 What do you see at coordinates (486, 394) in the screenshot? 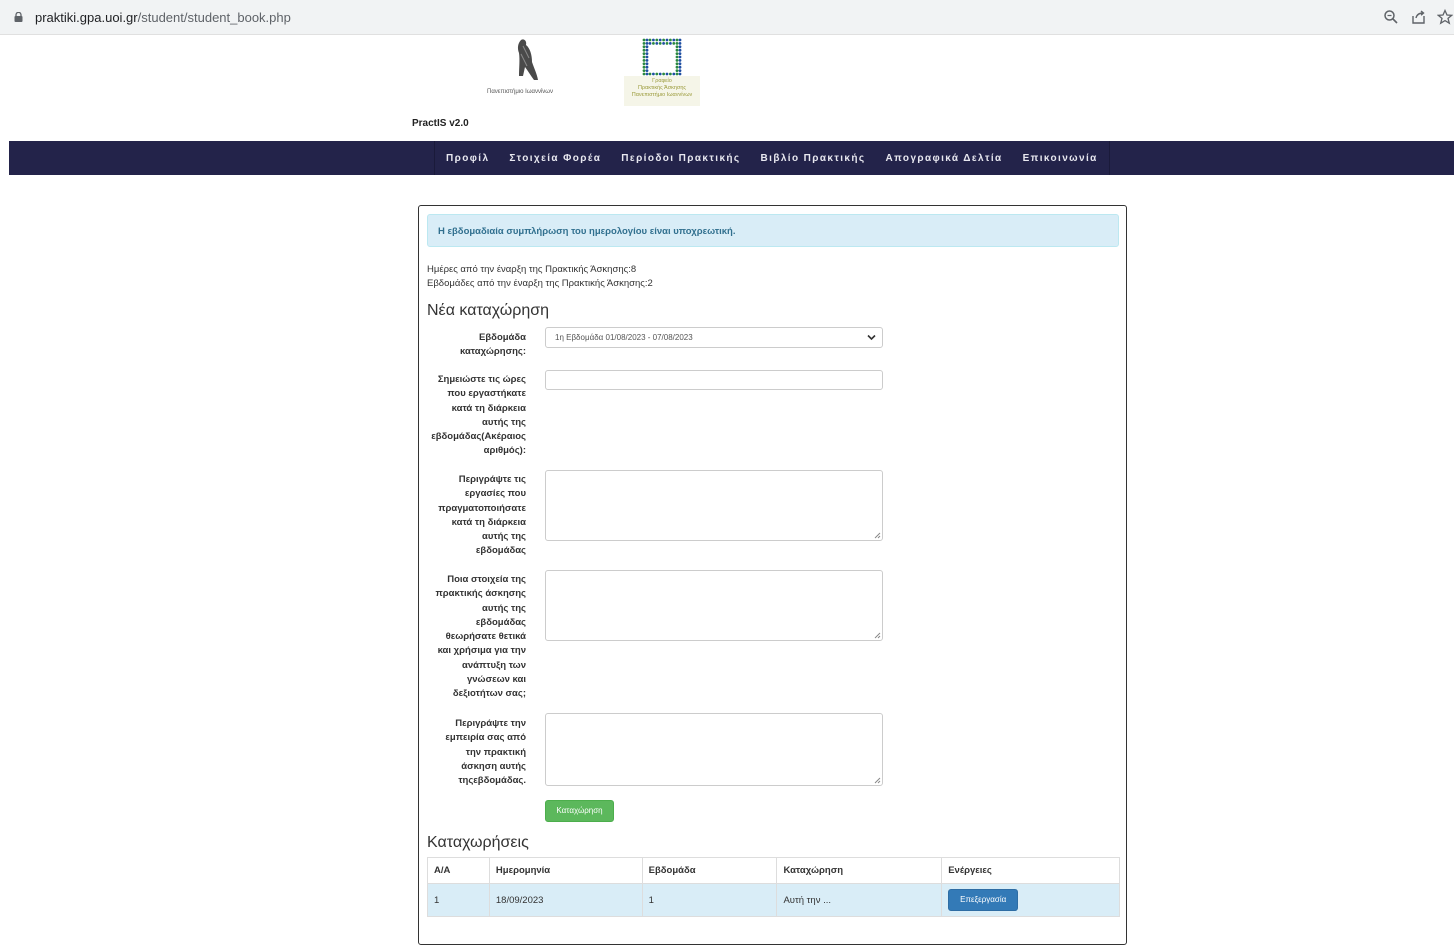
I see `hours-label-line-2: που εργαστήκατε` at bounding box center [486, 394].